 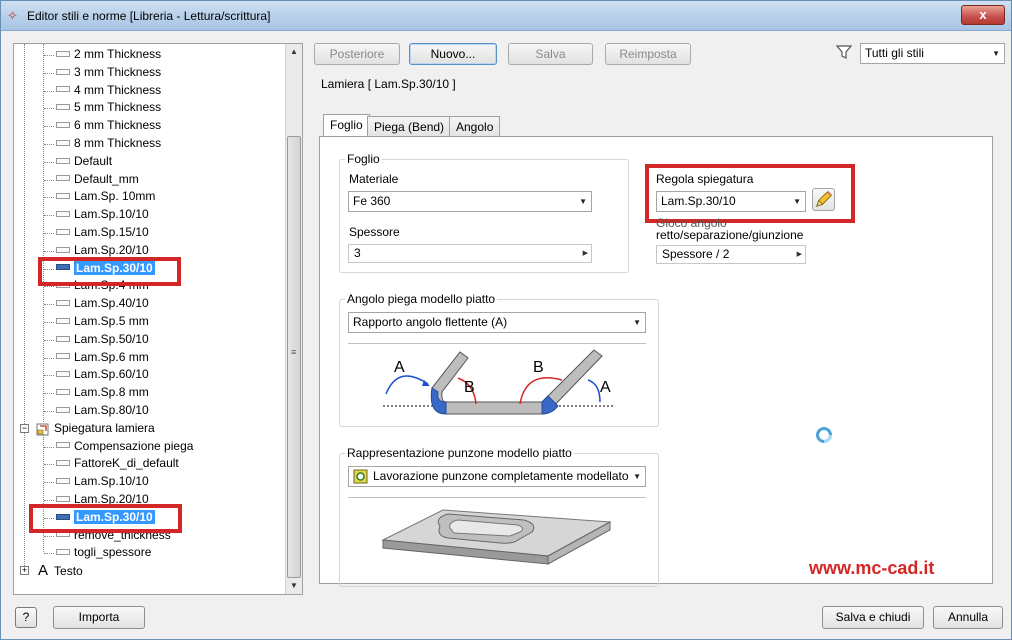 What do you see at coordinates (550, 54) in the screenshot?
I see `save-button: Salva` at bounding box center [550, 54].